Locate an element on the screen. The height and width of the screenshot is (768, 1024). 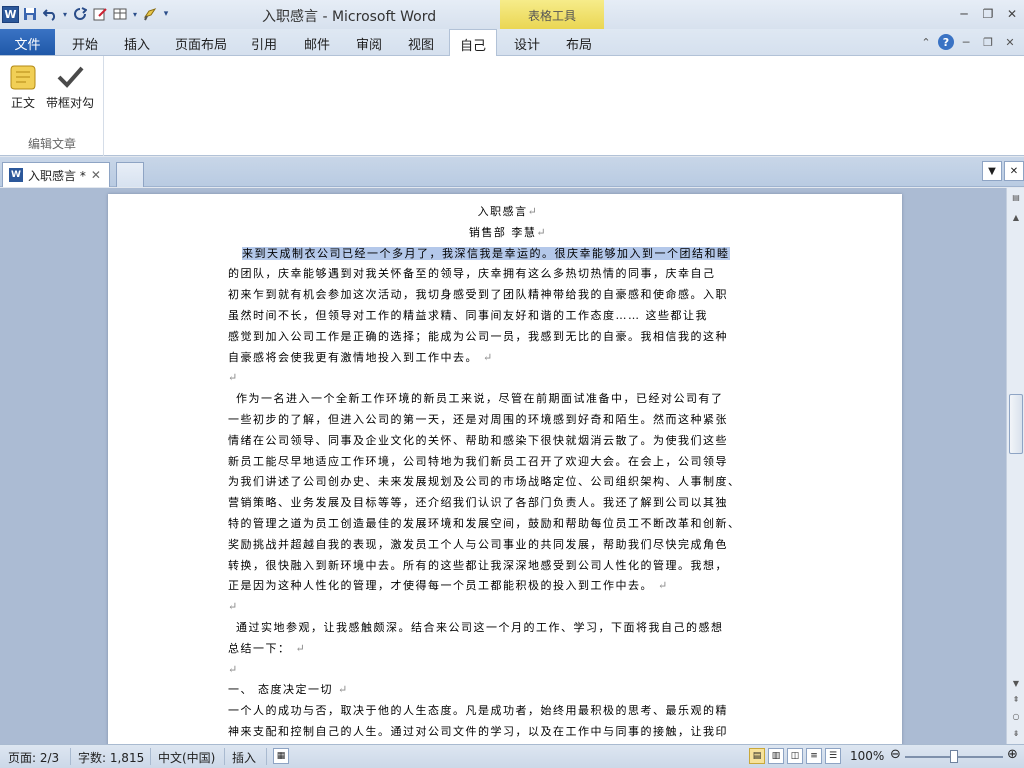
zoom-slider-knob is located at coordinates (954, 756).